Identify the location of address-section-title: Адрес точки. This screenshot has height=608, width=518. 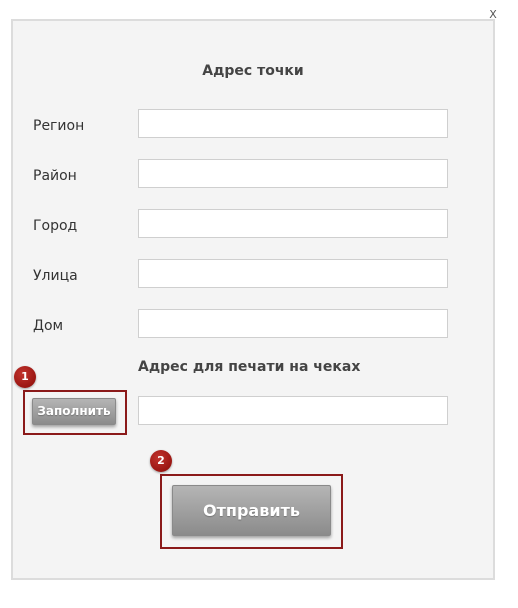
(253, 71).